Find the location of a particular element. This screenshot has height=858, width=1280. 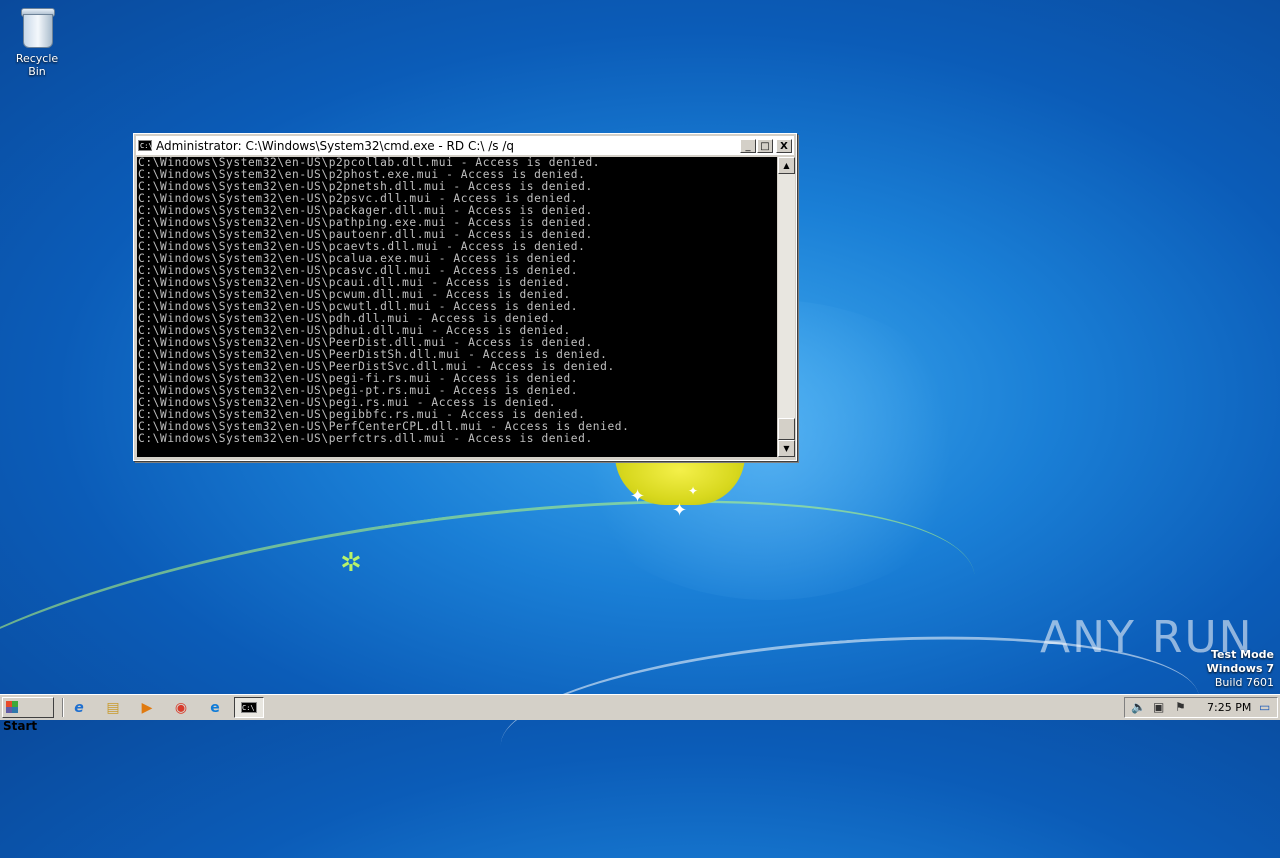

test-mode-notice: Test Mode Windows 7 Build 7601 is located at coordinates (1240, 669).